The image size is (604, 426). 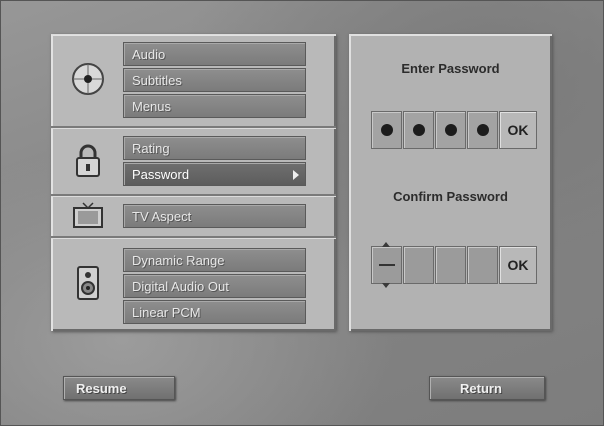 What do you see at coordinates (214, 148) in the screenshot?
I see `menu-item-rating: Rating` at bounding box center [214, 148].